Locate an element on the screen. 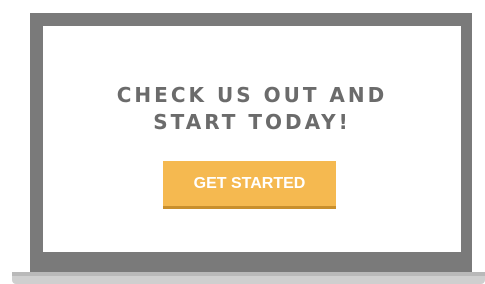 Image resolution: width=485 pixels, height=284 pixels. get-started-button: GET STARTED is located at coordinates (249, 183).